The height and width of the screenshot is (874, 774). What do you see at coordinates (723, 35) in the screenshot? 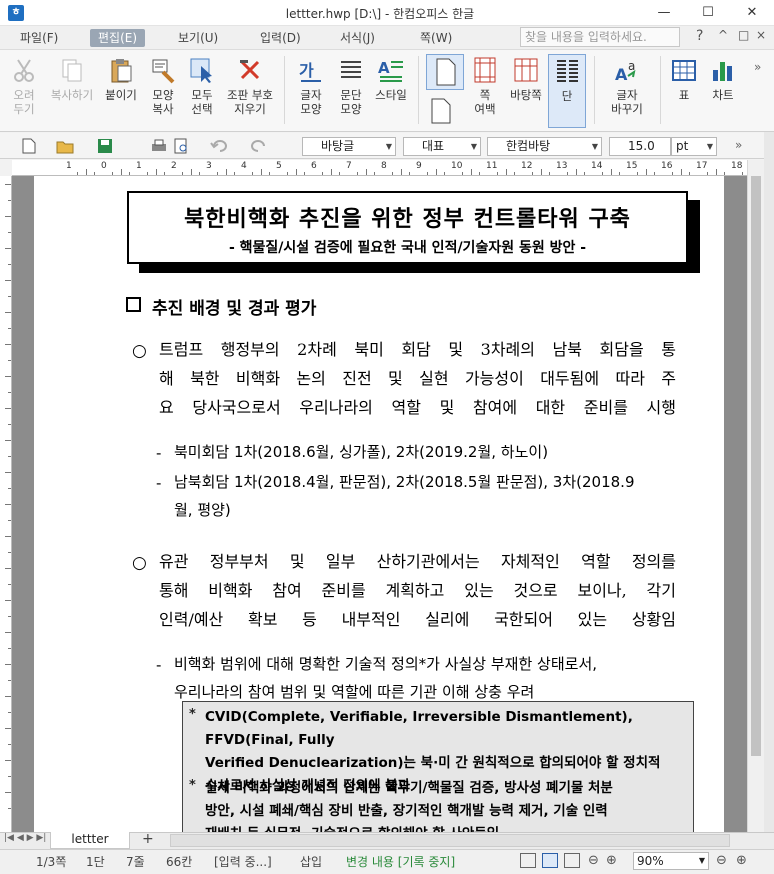
I see `ribbon-collapse-icon: ^` at bounding box center [723, 35].